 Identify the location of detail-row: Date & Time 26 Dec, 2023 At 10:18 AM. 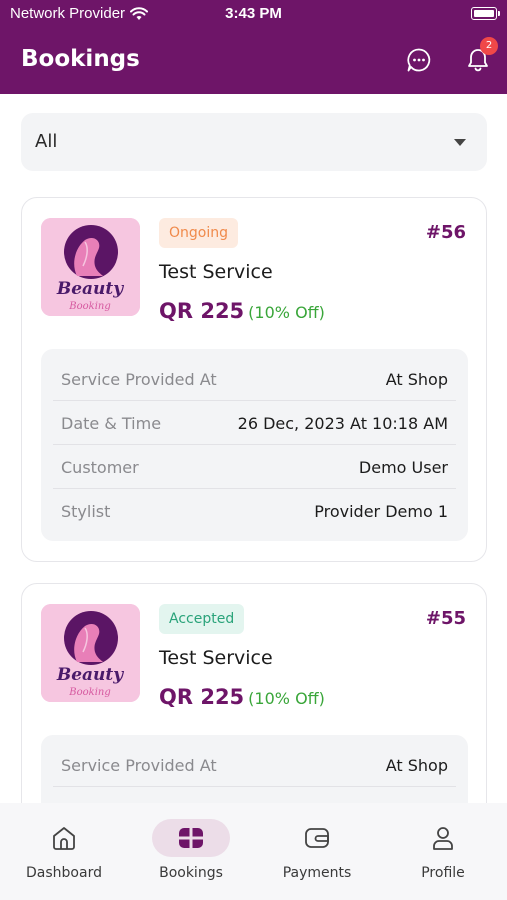
(254, 423).